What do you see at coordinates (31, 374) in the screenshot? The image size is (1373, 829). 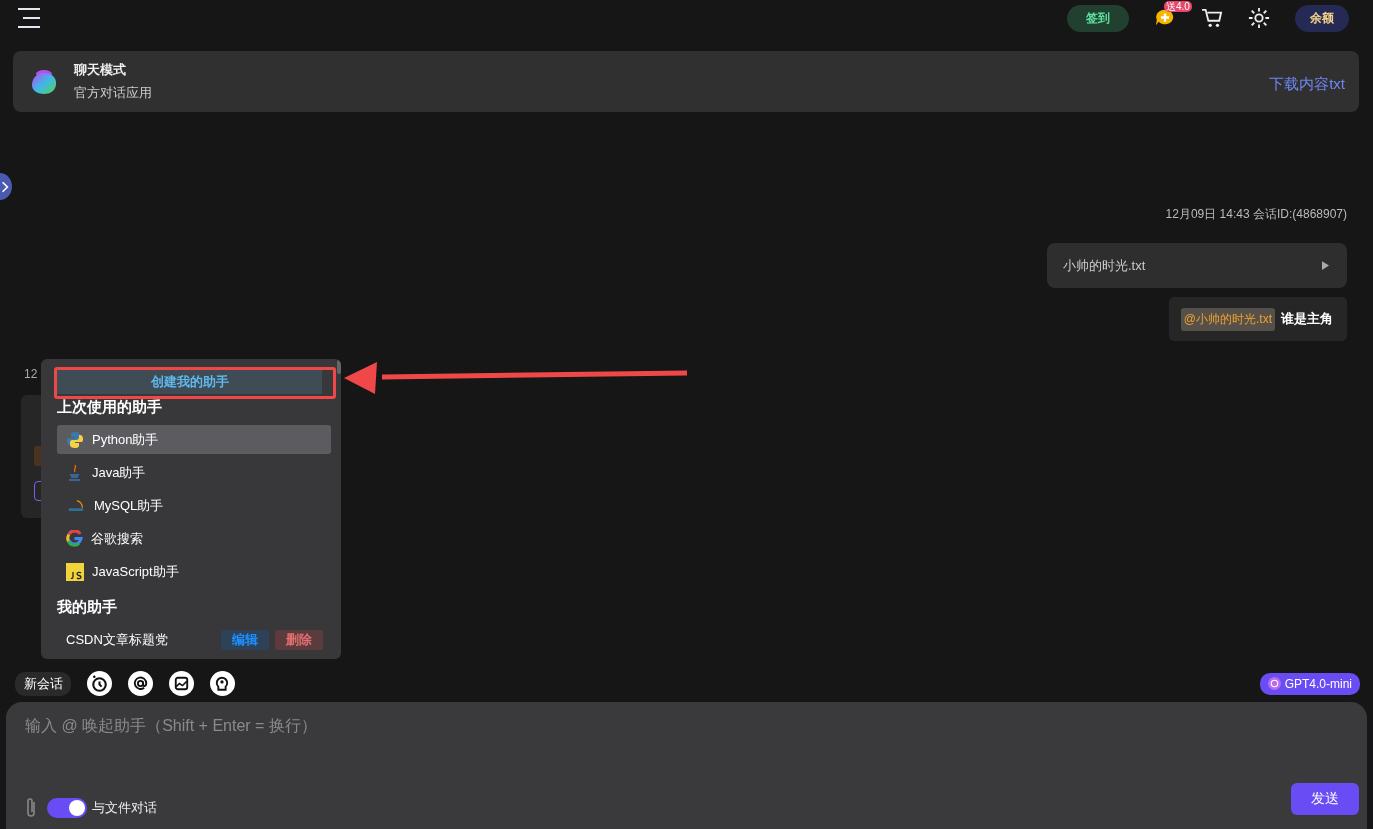 I see `reply-time: 12` at bounding box center [31, 374].